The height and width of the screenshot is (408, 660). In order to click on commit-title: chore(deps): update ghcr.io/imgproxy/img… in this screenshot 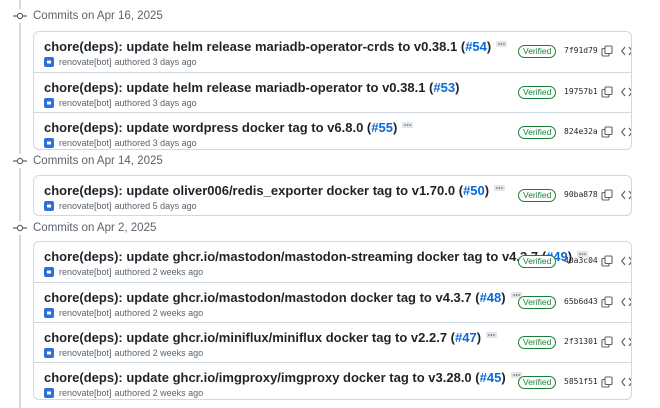, I will do `click(283, 377)`.